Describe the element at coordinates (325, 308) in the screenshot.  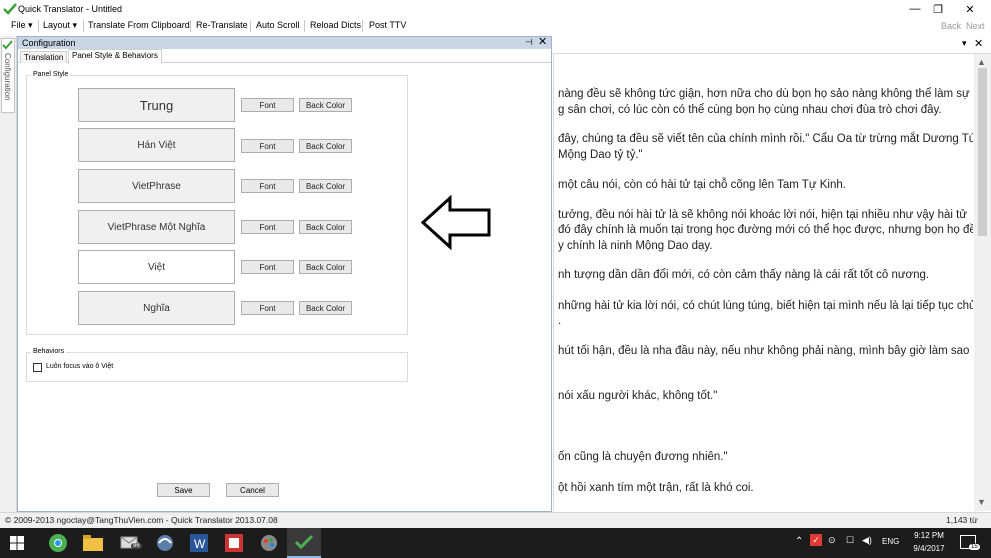
I see `back-color-button-nghia: Back Color` at that location.